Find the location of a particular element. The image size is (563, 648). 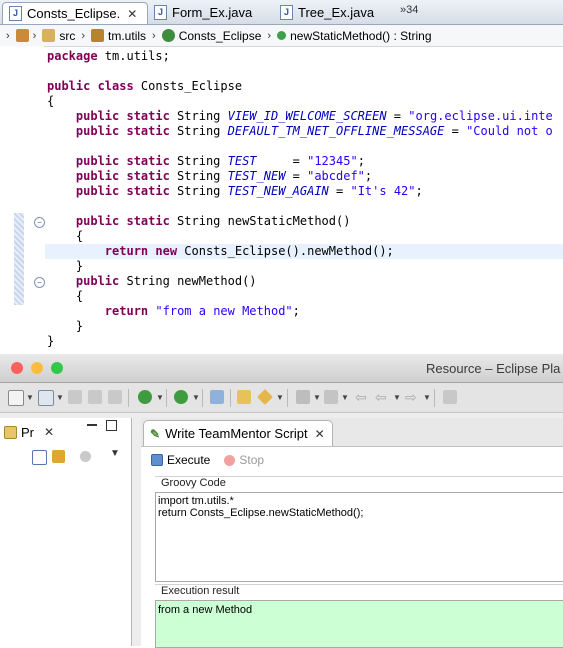

editor-gutter: − − is located at coordinates (22, 200).